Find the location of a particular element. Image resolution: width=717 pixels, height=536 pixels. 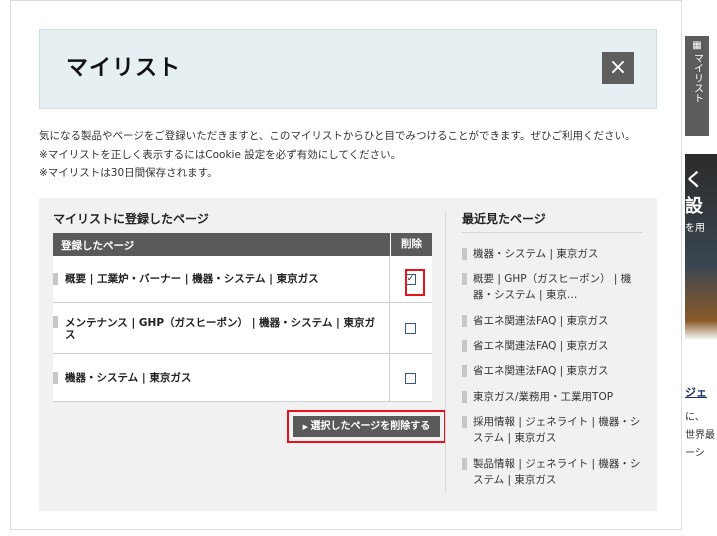

row-link: 概要 | 工業炉・バーナー | 機器・システム | 東京ガス is located at coordinates (224, 279).